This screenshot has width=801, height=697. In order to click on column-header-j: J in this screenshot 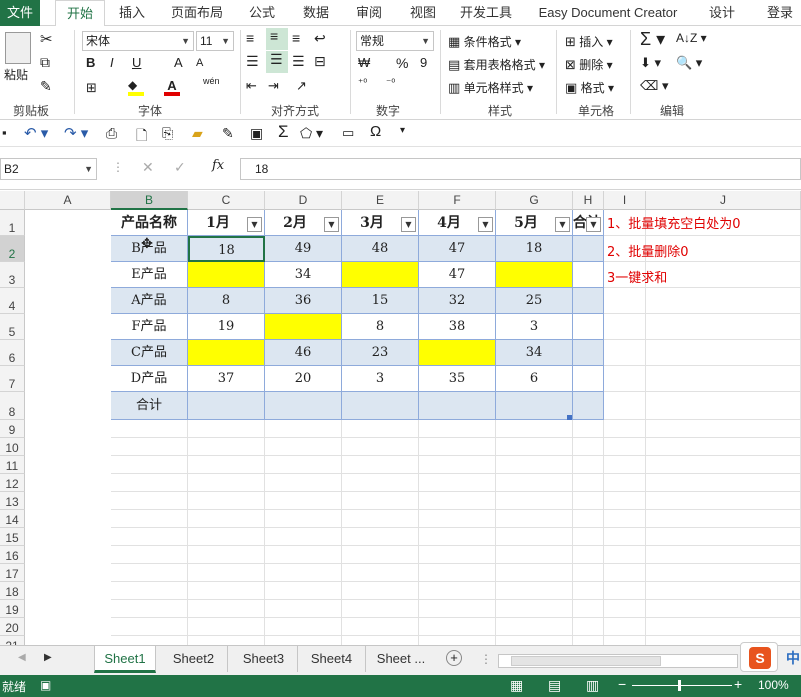, I will do `click(723, 200)`.